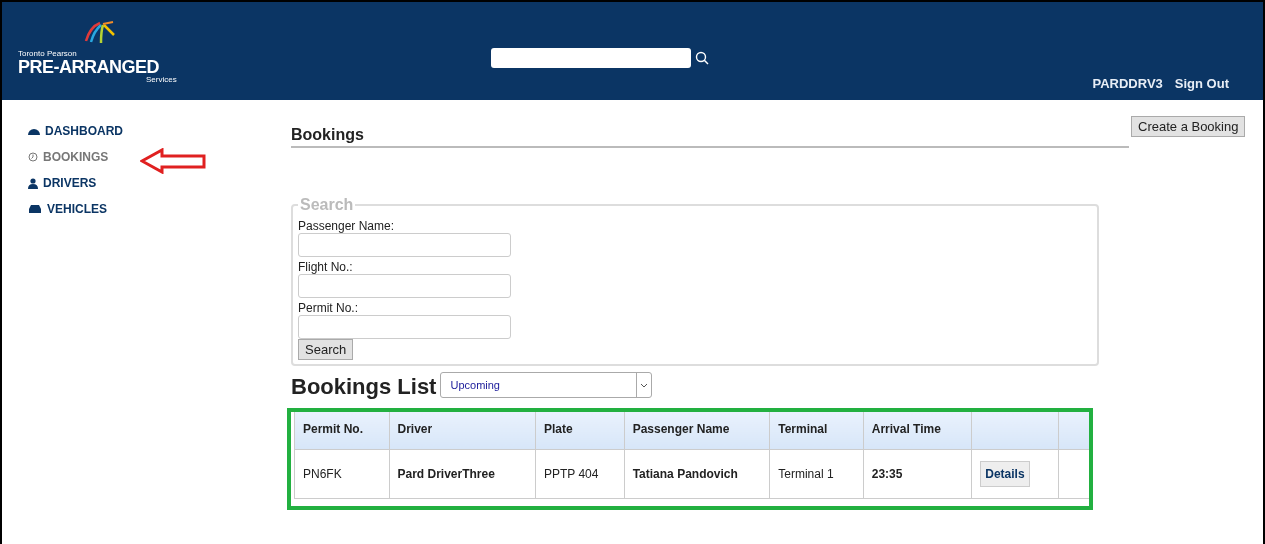  What do you see at coordinates (33, 183) in the screenshot?
I see `person-icon` at bounding box center [33, 183].